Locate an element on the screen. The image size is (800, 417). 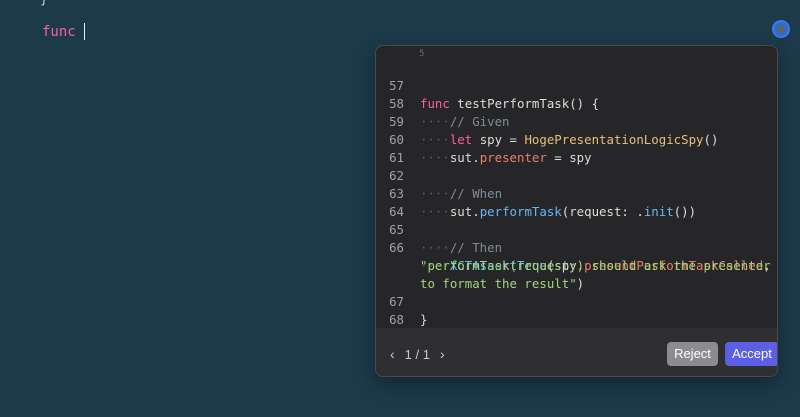
code-row: 68 is located at coordinates (576, 310).